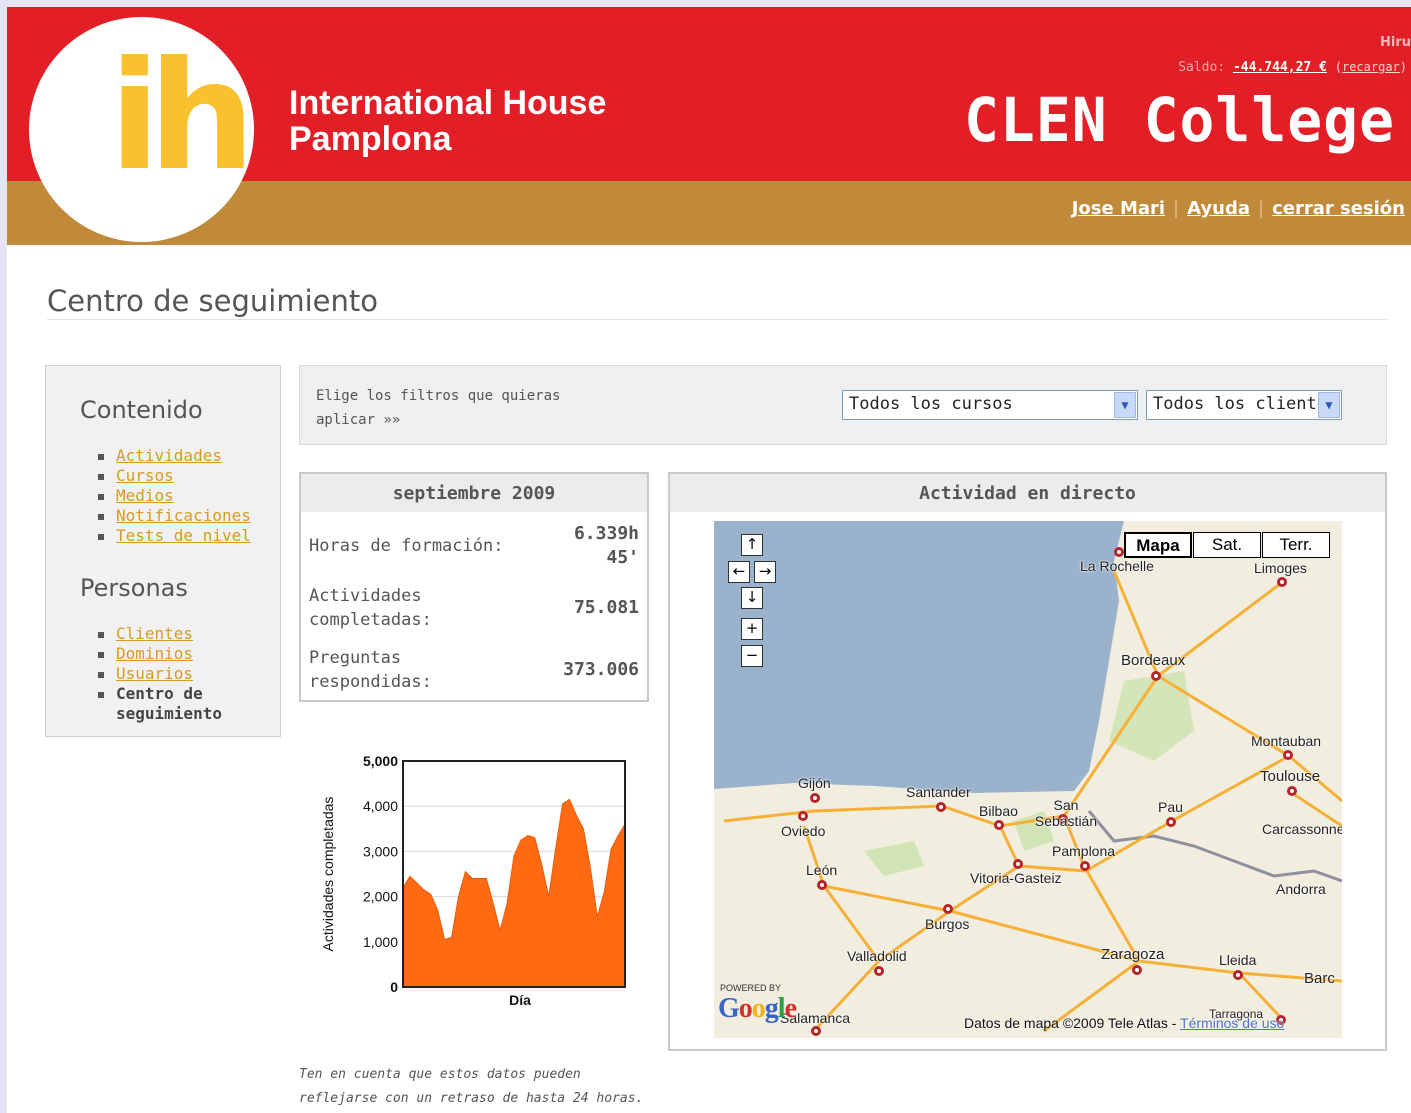 Image resolution: width=1411 pixels, height=1113 pixels. I want to click on city-label: Montauban, so click(1286, 741).